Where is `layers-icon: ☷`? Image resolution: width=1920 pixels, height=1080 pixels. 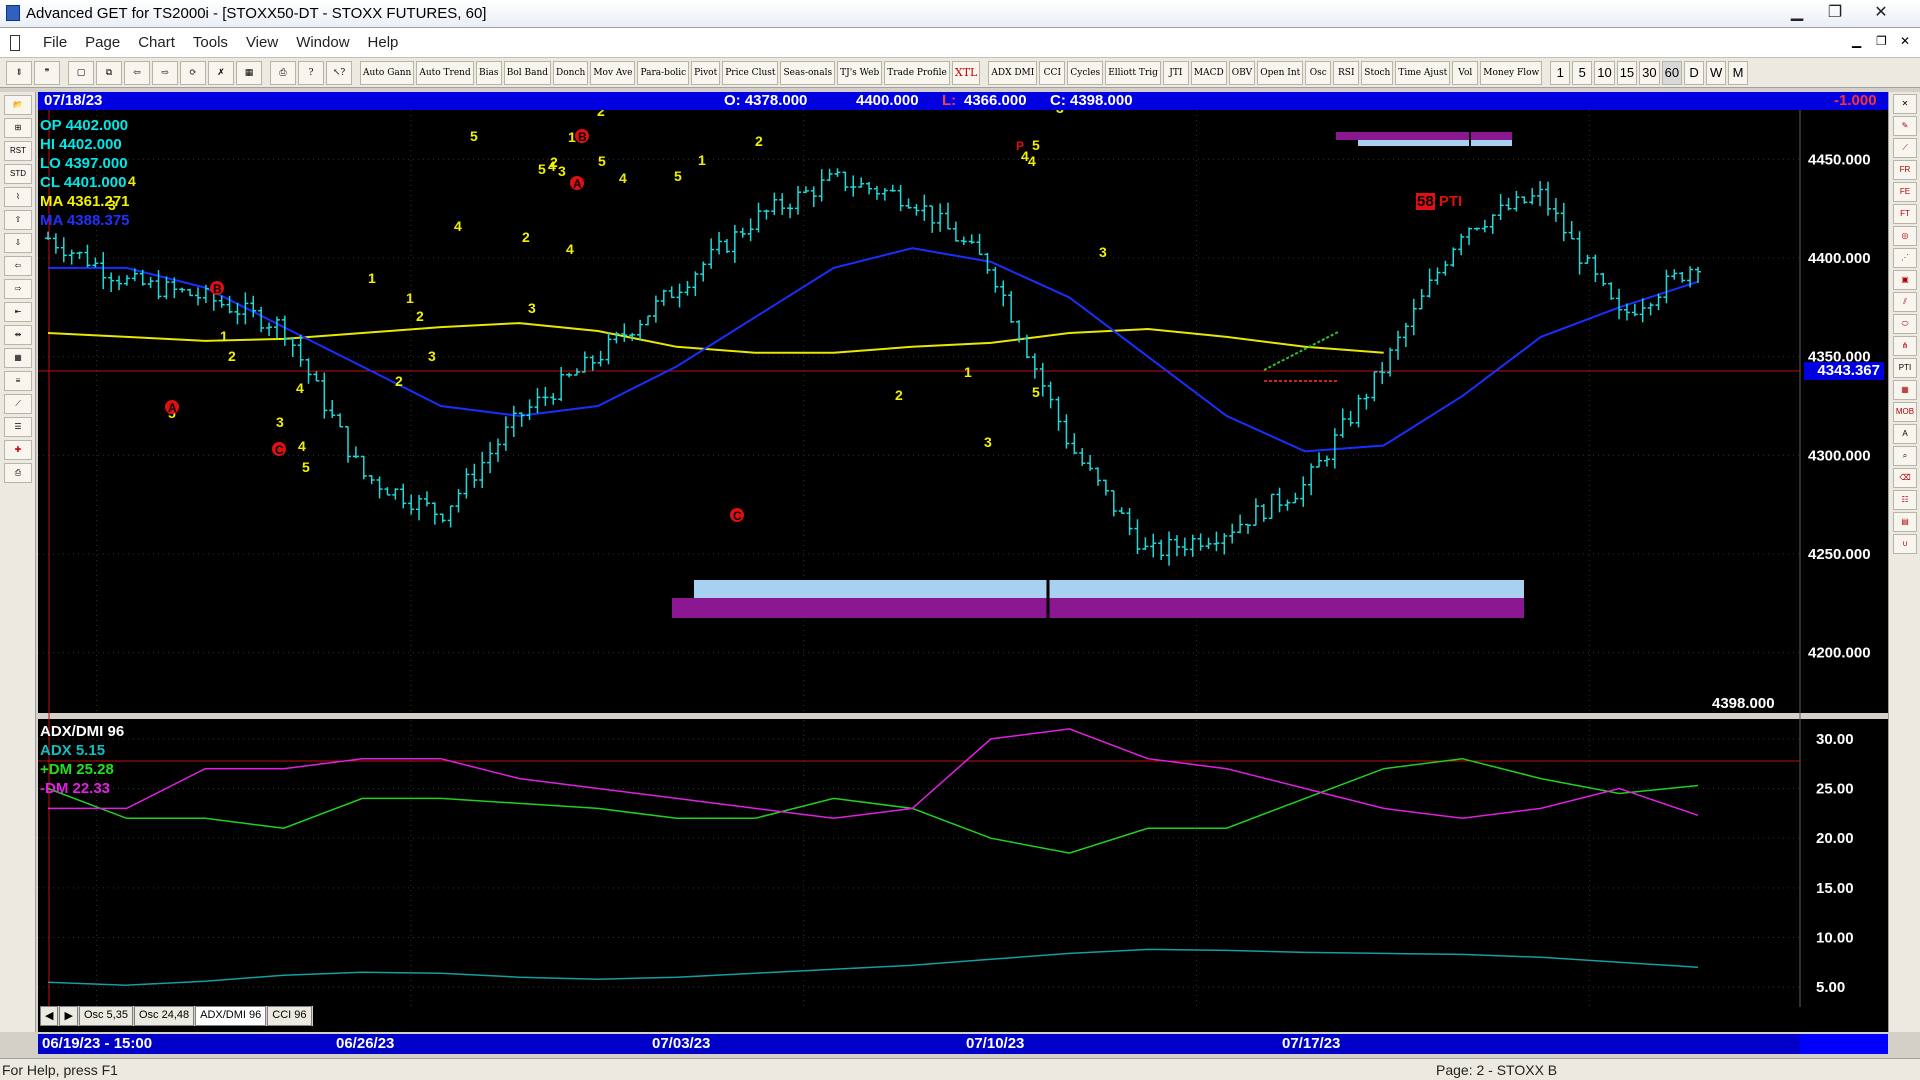
layers-icon: ☷ is located at coordinates (1905, 500).